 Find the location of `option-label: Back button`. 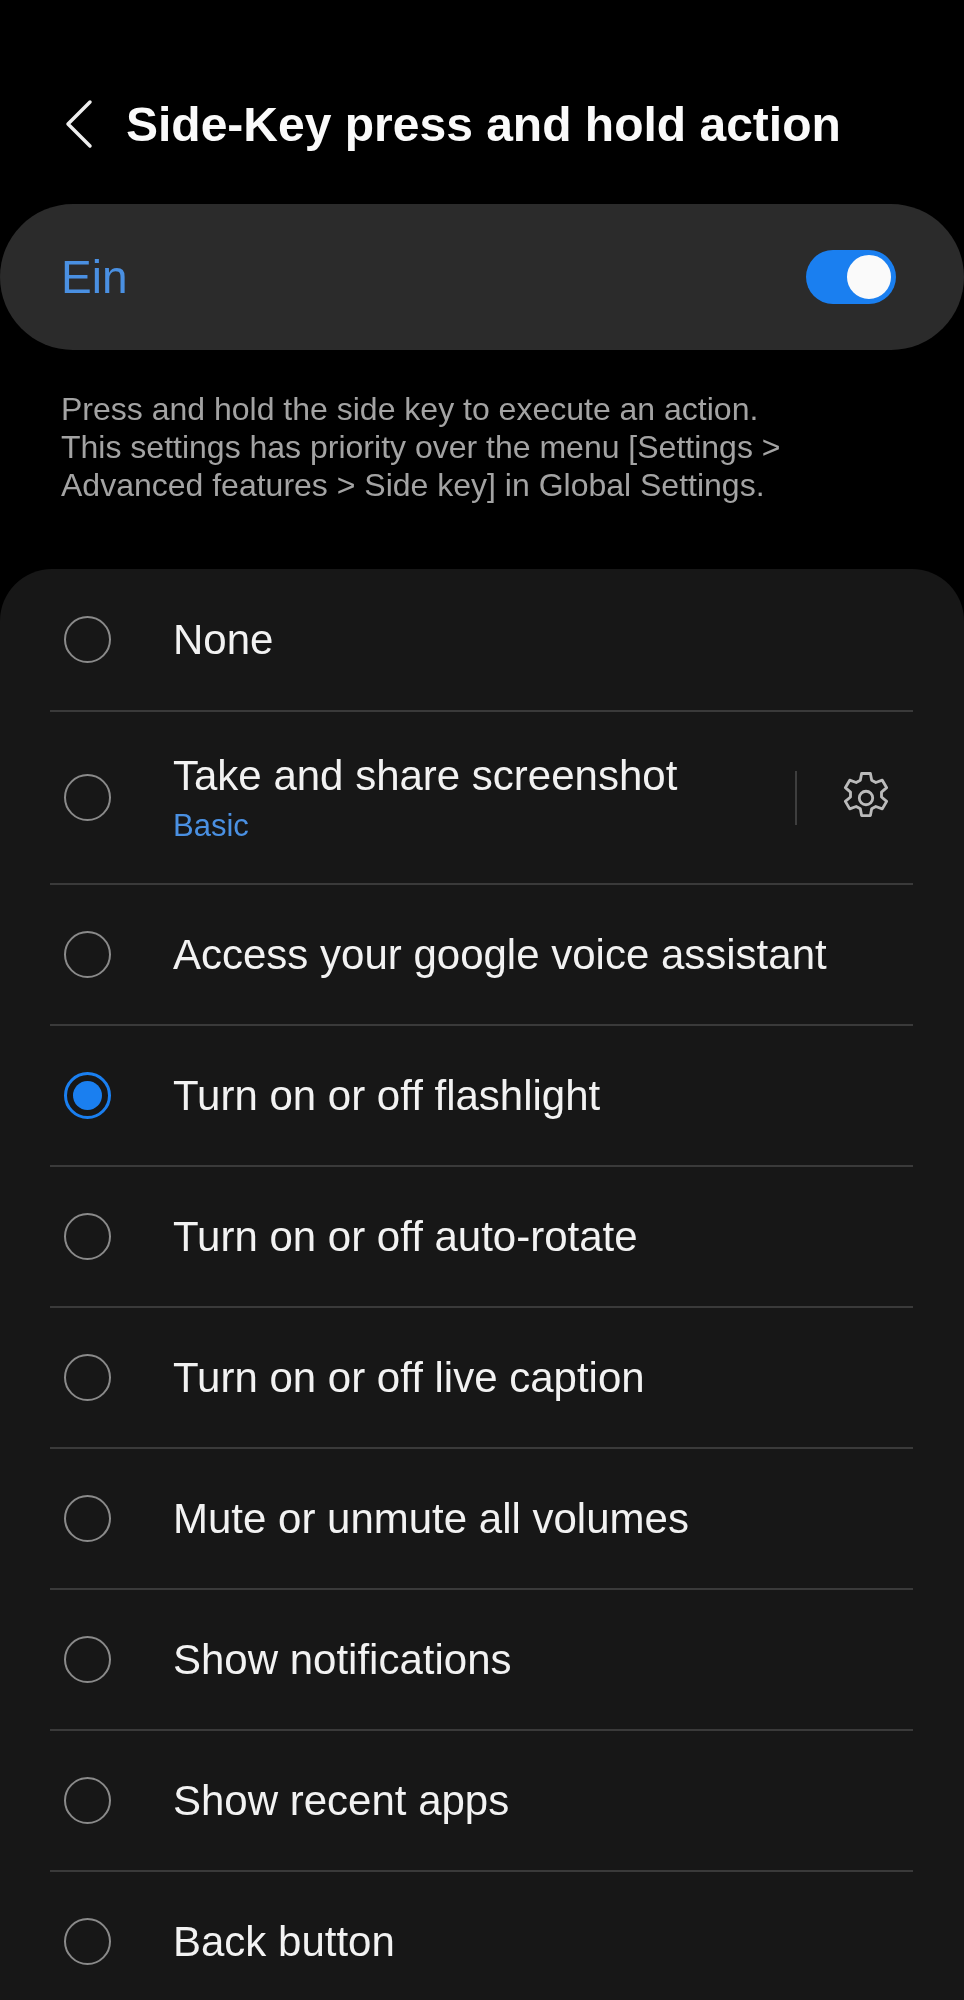

option-label: Back button is located at coordinates (543, 1941).